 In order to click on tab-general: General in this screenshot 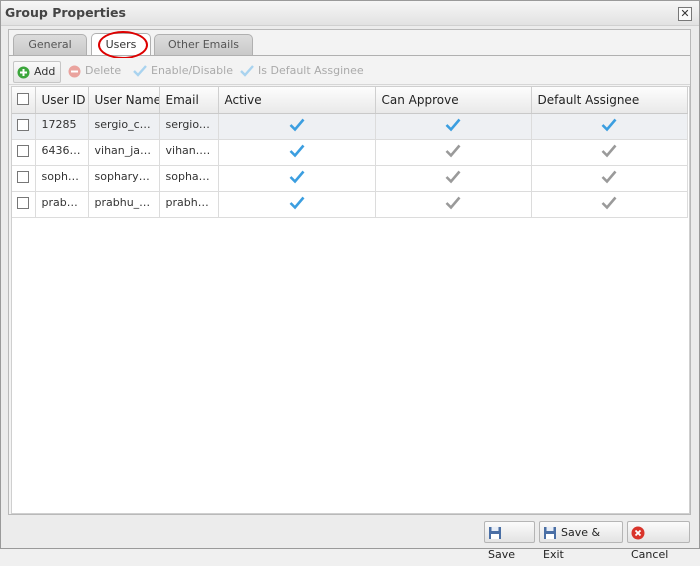, I will do `click(50, 44)`.